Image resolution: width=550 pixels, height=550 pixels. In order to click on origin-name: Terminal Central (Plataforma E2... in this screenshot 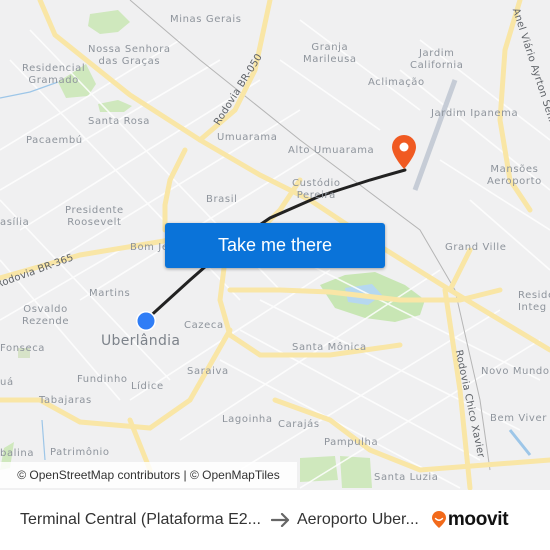, I will do `click(140, 519)`.